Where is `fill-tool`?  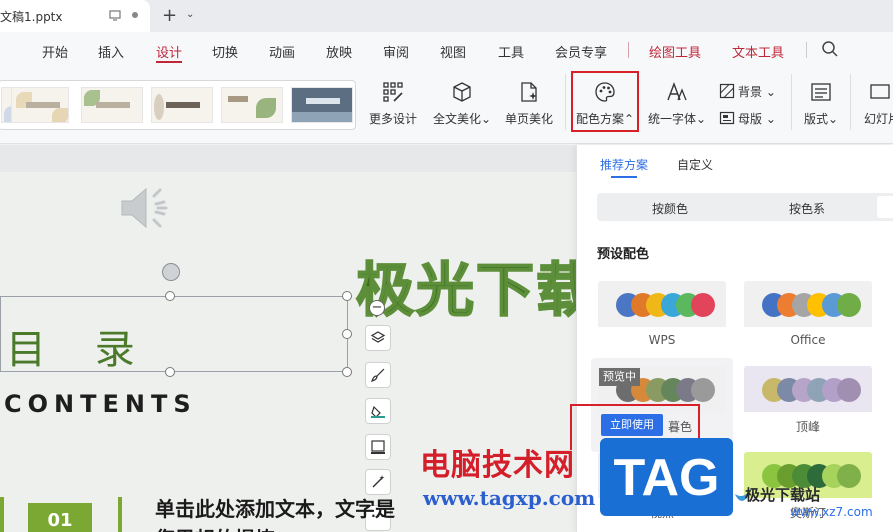 fill-tool is located at coordinates (378, 411).